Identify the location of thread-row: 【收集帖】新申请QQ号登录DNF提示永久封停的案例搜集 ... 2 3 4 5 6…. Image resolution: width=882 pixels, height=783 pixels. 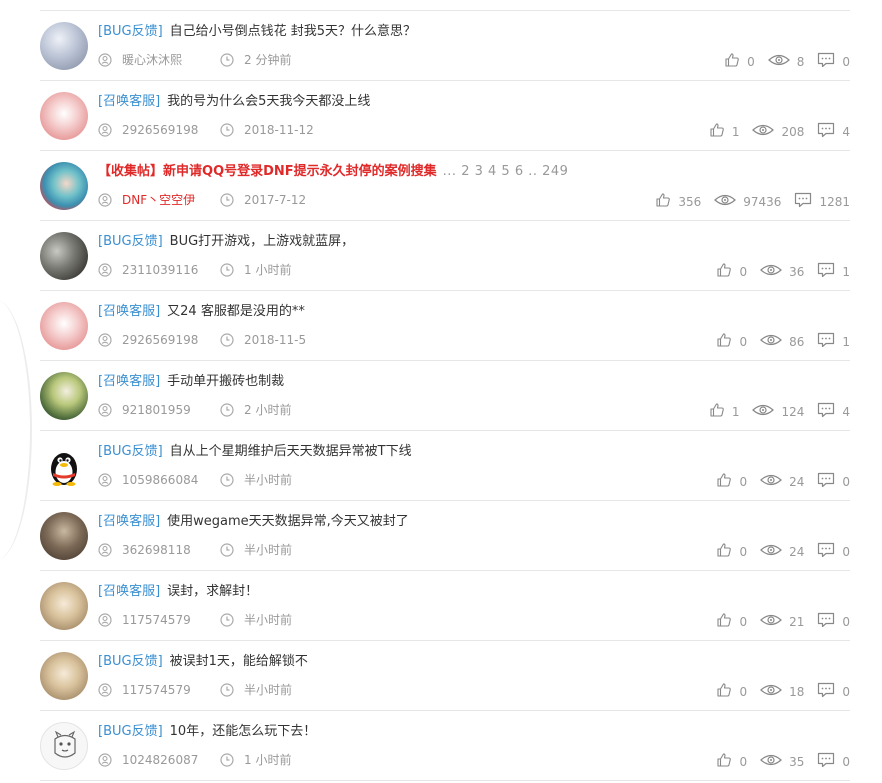
(445, 186).